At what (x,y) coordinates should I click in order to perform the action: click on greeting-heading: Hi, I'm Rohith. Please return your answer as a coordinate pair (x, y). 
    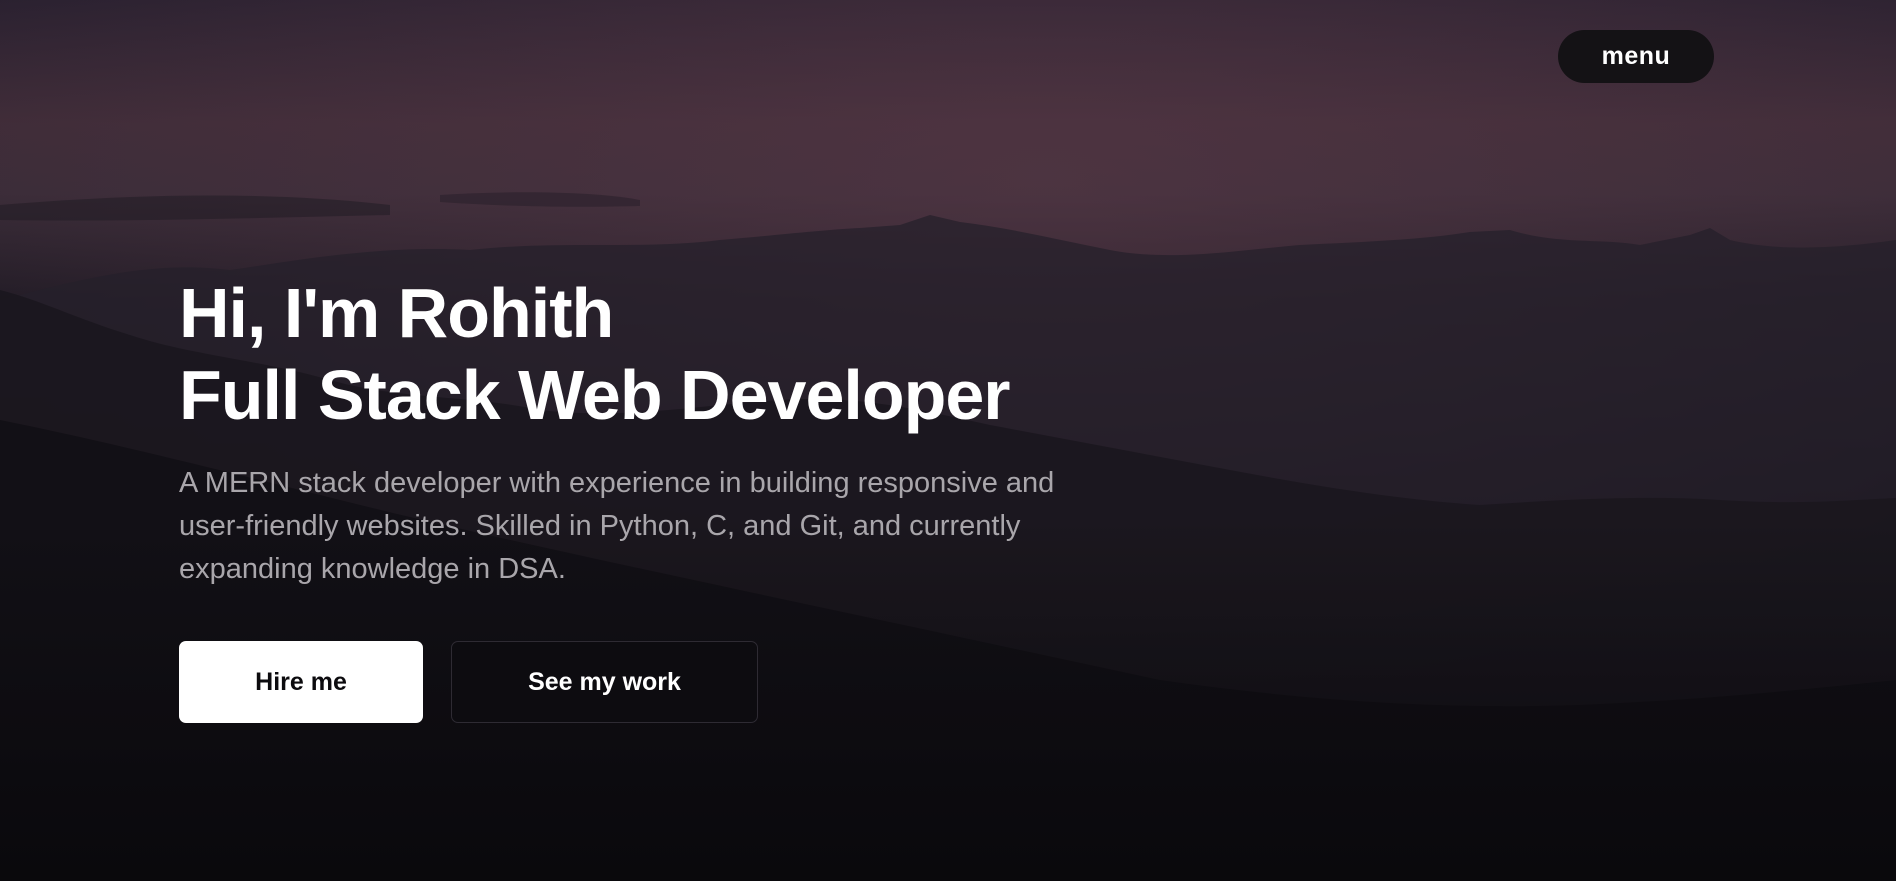
    Looking at the image, I should click on (396, 313).